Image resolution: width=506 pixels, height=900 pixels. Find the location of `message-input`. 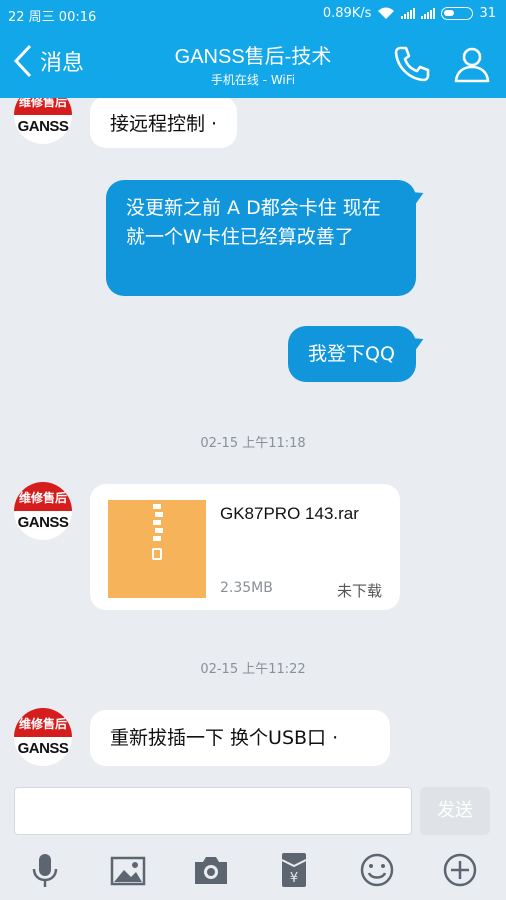

message-input is located at coordinates (213, 811).